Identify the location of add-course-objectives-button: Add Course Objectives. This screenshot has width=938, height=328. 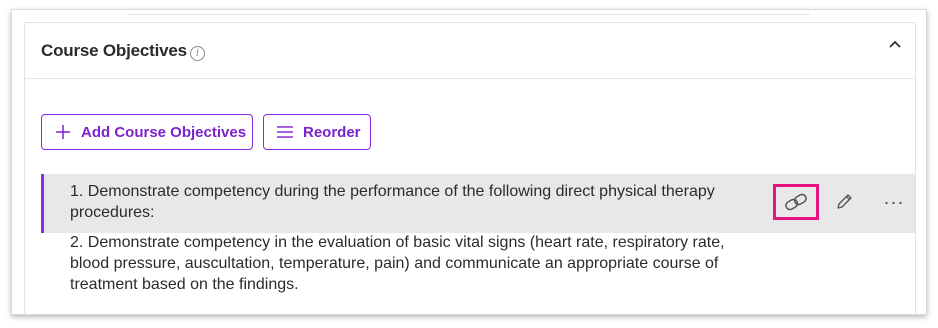
(147, 132).